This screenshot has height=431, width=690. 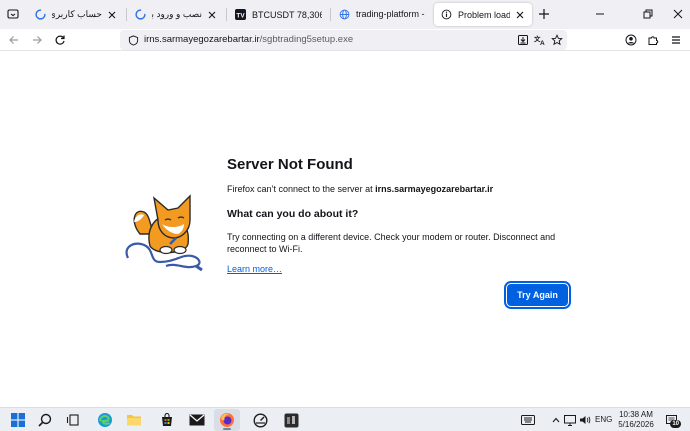 I want to click on store-button, so click(x=167, y=420).